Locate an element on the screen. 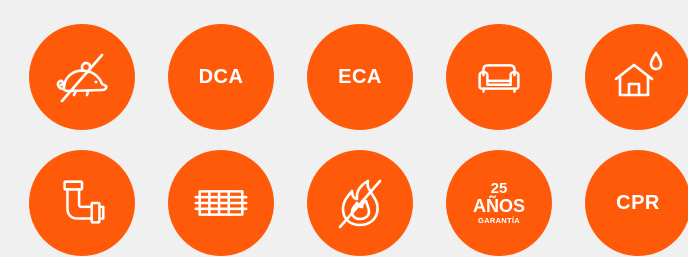 Image resolution: width=688 pixels, height=257 pixels. no-fire-icon is located at coordinates (360, 204).